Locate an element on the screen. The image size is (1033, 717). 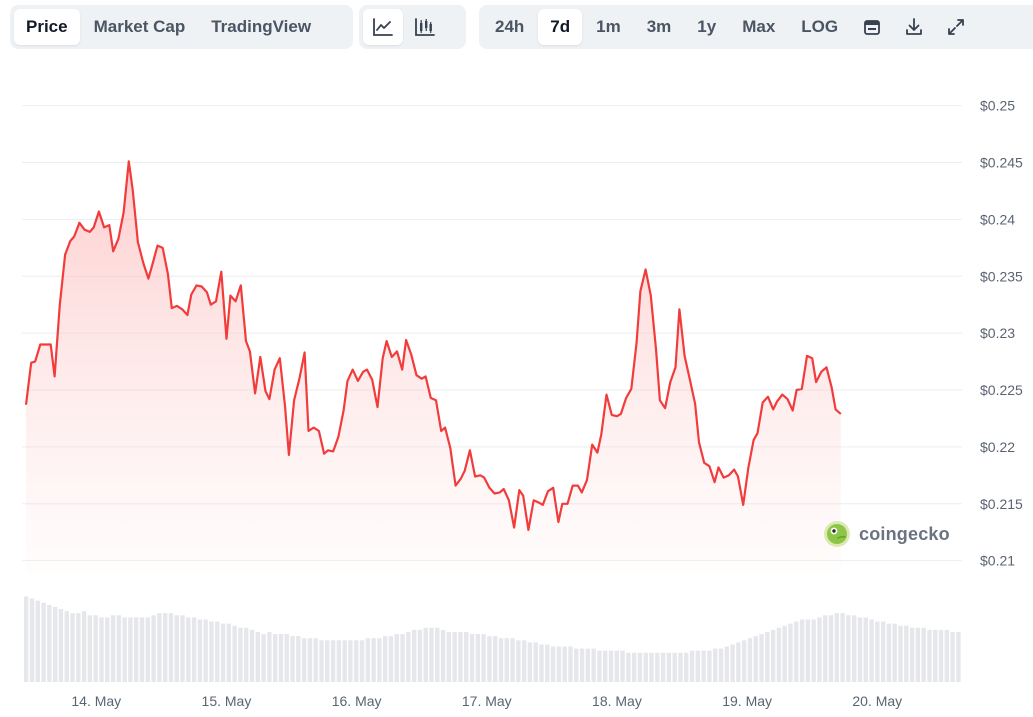
y-tick-label: $0.23 is located at coordinates (997, 333).